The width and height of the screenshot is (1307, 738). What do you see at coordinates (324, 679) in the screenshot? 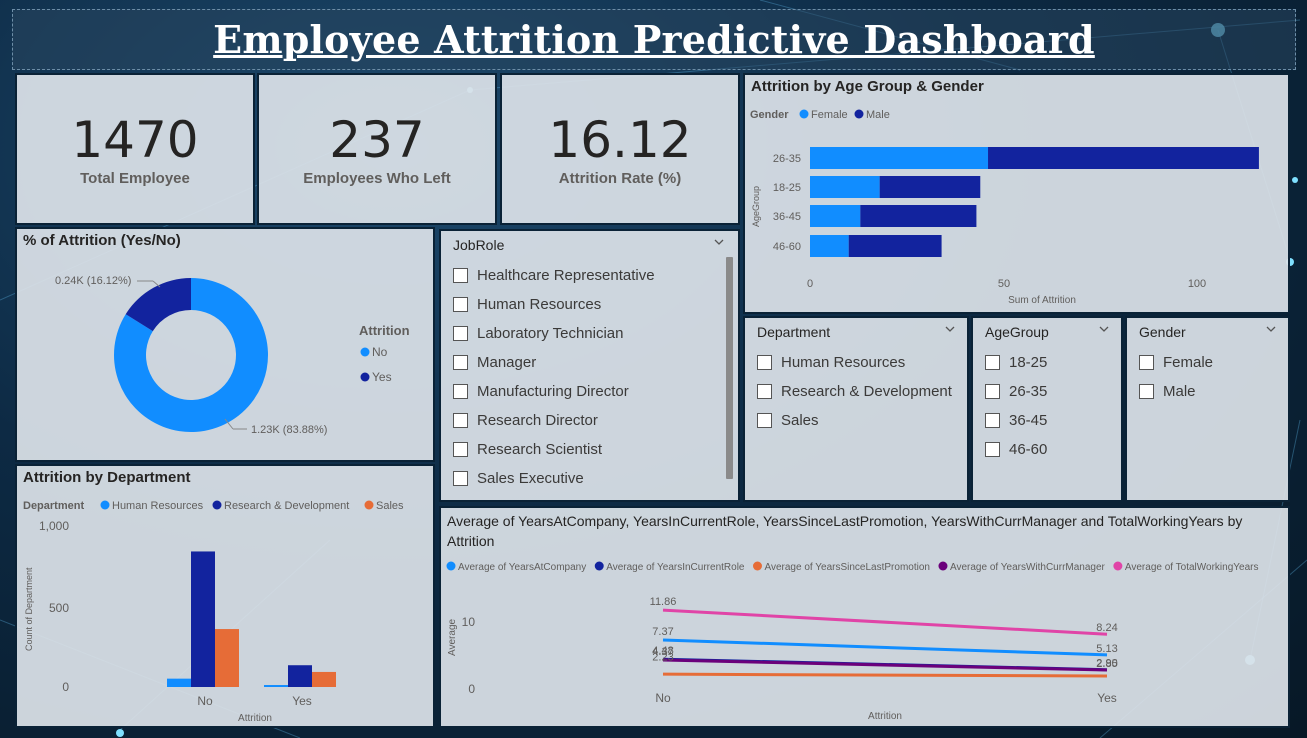
I see `bar-sales-yes` at bounding box center [324, 679].